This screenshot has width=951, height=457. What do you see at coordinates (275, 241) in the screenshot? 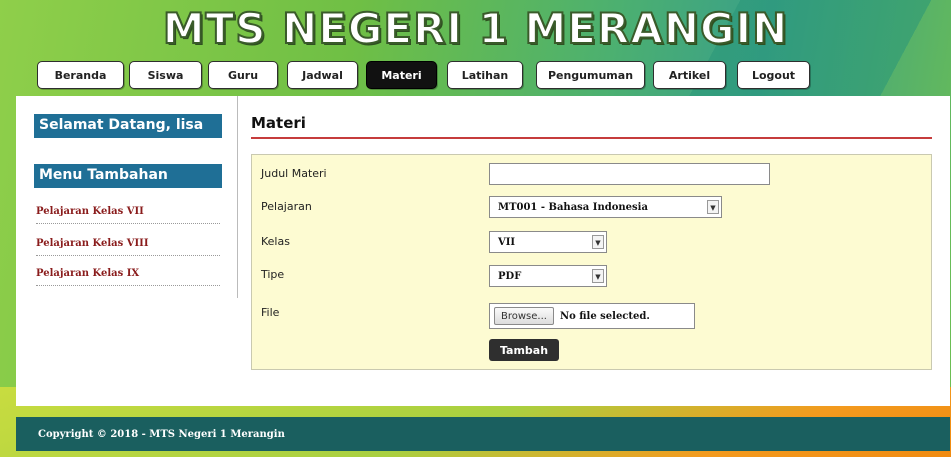
I see `kelas-label: Kelas` at bounding box center [275, 241].